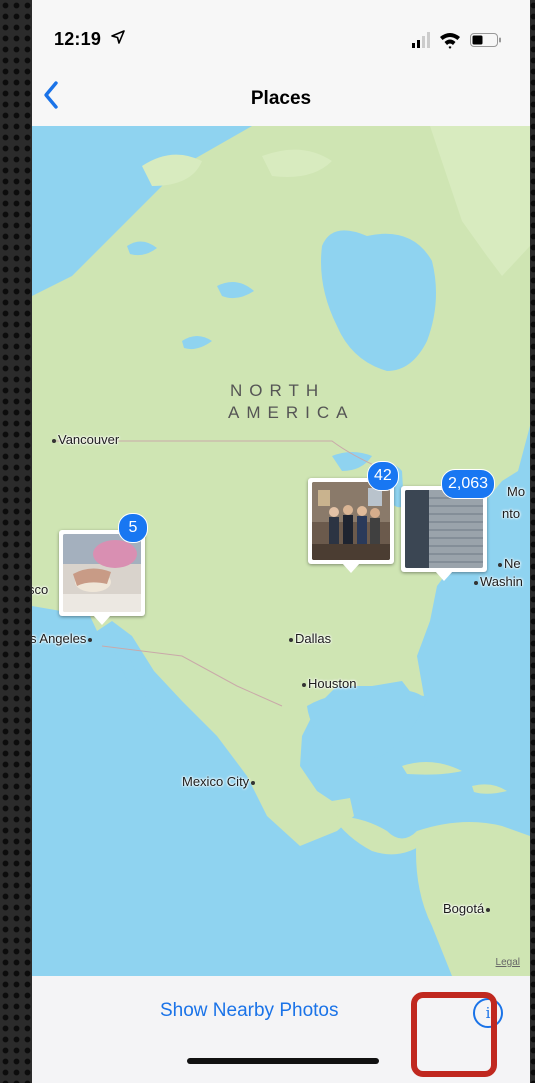  What do you see at coordinates (467, 908) in the screenshot?
I see `city-label-bogota: Bogotá` at bounding box center [467, 908].